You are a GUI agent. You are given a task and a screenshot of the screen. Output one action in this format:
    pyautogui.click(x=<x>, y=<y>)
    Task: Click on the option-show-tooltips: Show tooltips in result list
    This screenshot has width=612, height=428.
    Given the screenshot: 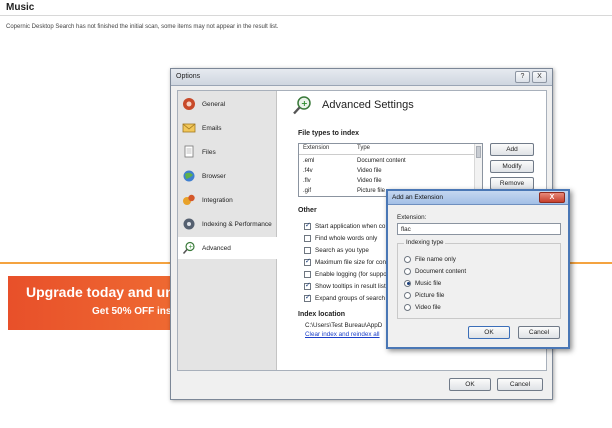 What is the action you would take?
    pyautogui.click(x=345, y=286)
    